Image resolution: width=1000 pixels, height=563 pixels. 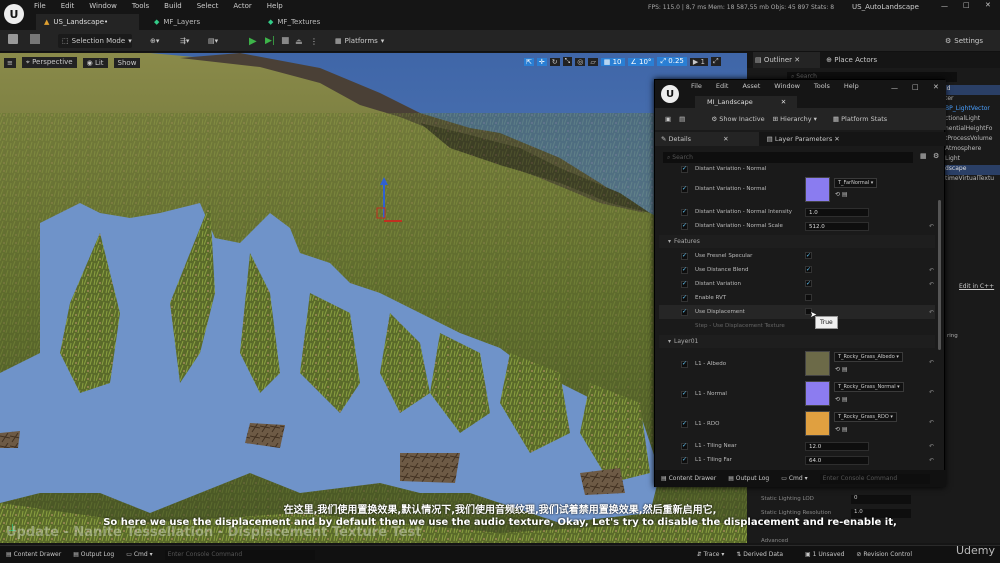 What do you see at coordinates (184, 41) in the screenshot?
I see `blueprint-icon: ⇶▾` at bounding box center [184, 41].